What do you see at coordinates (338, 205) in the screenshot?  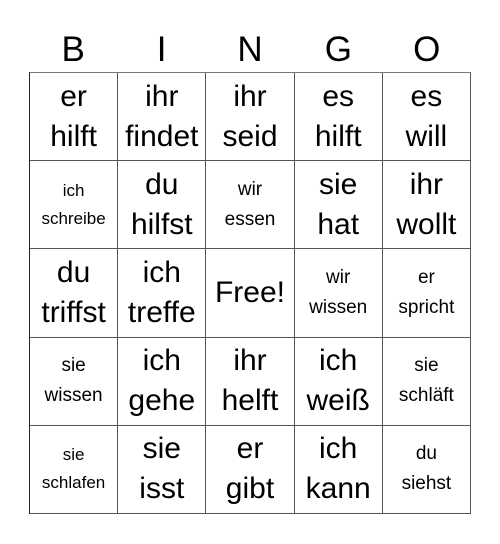 I see `bingo-cell: sie hat` at bounding box center [338, 205].